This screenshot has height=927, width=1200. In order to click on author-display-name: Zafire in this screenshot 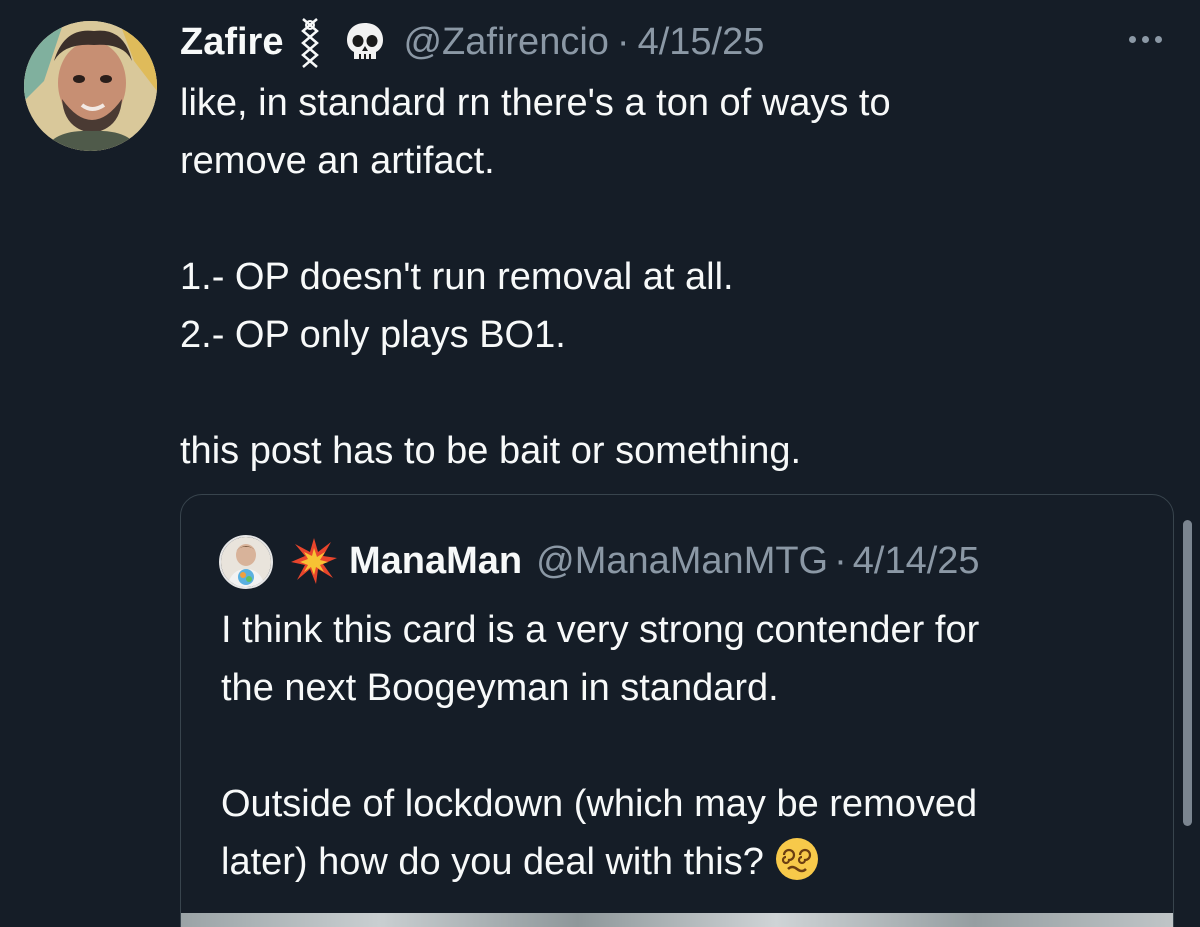, I will do `click(231, 42)`.